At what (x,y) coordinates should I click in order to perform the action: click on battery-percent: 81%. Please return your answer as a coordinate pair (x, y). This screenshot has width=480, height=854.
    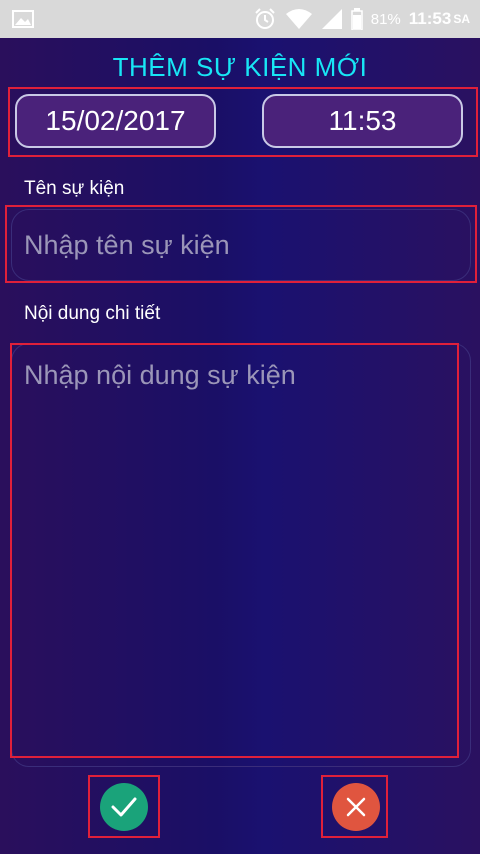
    Looking at the image, I should click on (385, 19).